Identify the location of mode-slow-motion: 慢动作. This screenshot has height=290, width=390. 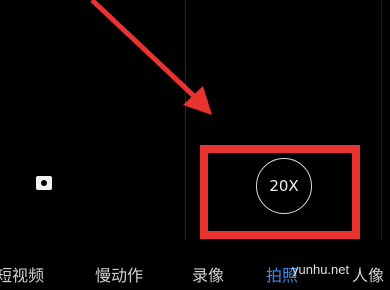
(119, 274).